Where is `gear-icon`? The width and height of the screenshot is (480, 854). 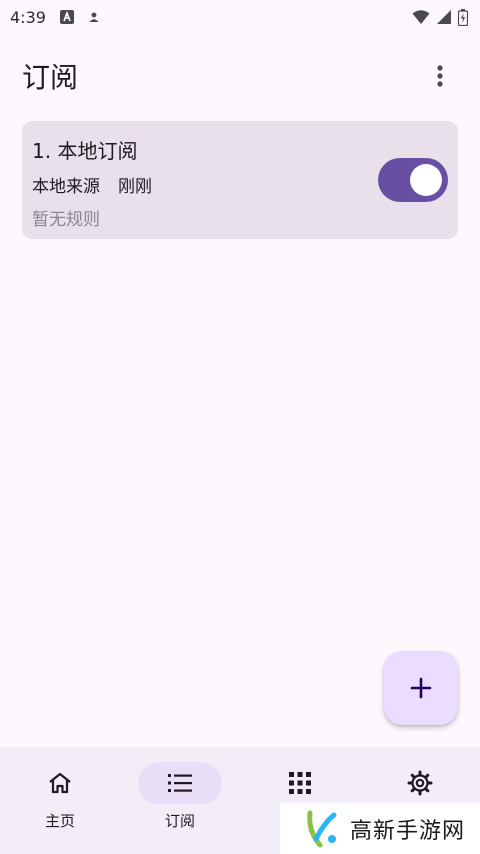 gear-icon is located at coordinates (420, 783).